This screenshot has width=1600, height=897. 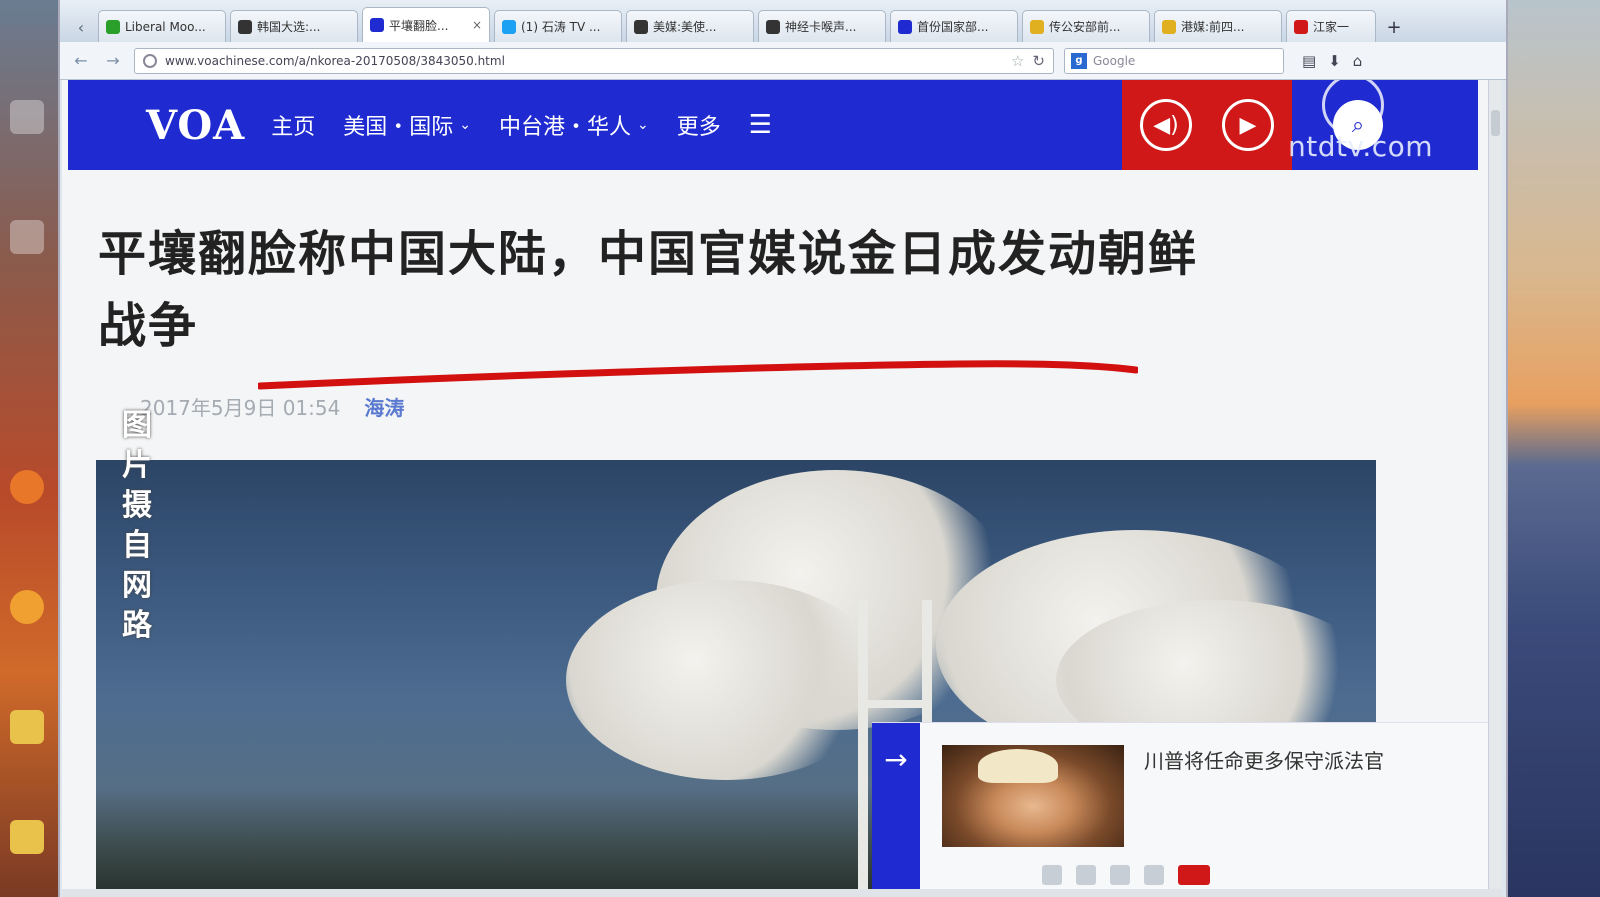 I want to click on red-underline-annotation, so click(x=698, y=375).